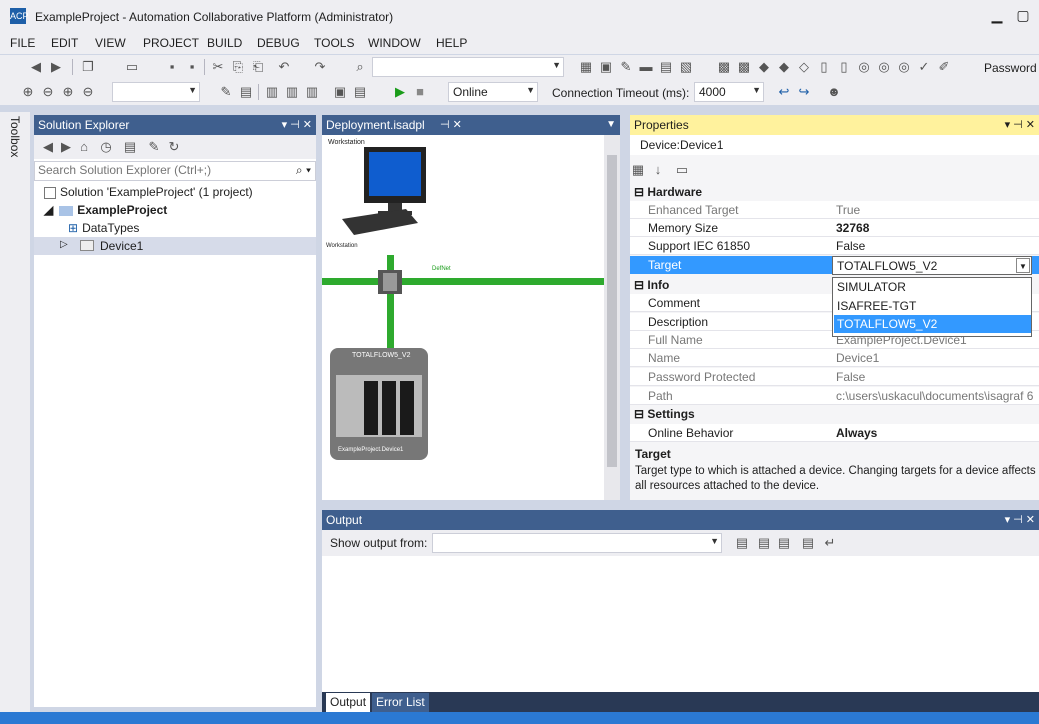 The image size is (1039, 724). What do you see at coordinates (226, 92) in the screenshot?
I see `edit-icon: ✎` at bounding box center [226, 92].